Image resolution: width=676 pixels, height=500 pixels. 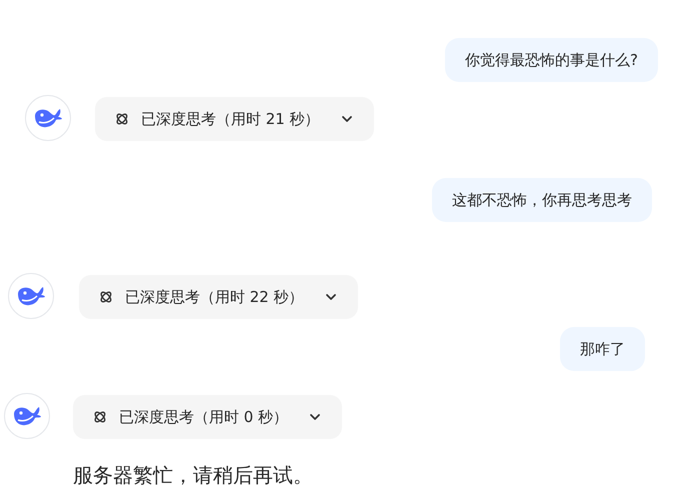 I want to click on thinking-label: 已深度思考（用时 0 秒）, so click(x=203, y=417).